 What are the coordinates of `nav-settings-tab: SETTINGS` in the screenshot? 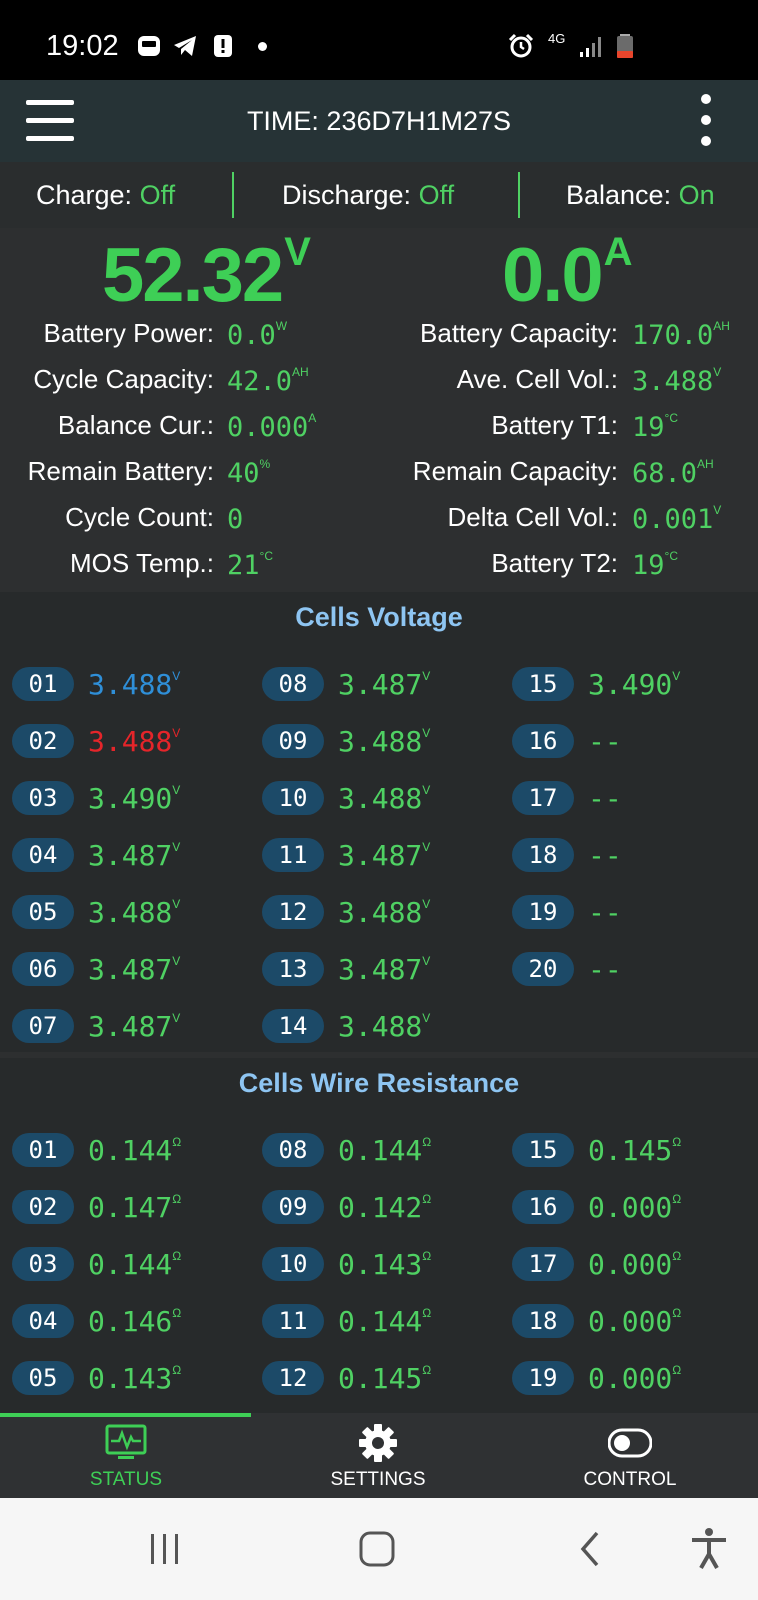 It's located at (378, 1455).